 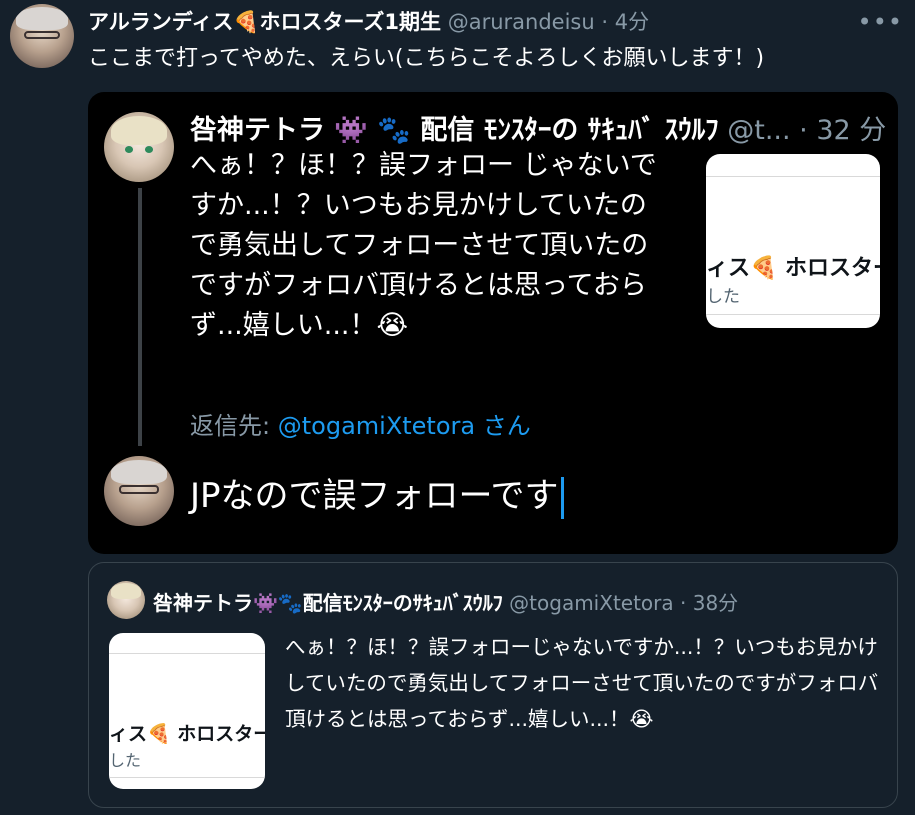 I want to click on tweet-header: アルランディス🍕ホロスターズ1期生 @arurandeisu · 4分, so click(x=368, y=21).